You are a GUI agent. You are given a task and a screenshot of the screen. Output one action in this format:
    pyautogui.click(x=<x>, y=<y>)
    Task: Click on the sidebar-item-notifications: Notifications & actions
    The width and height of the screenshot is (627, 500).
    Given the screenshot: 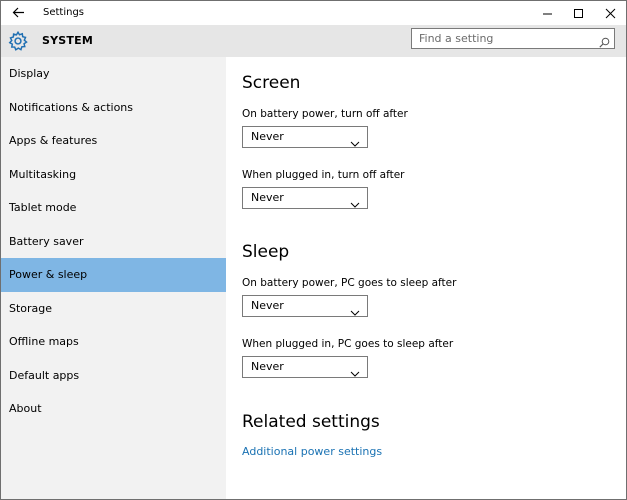 What is the action you would take?
    pyautogui.click(x=113, y=108)
    